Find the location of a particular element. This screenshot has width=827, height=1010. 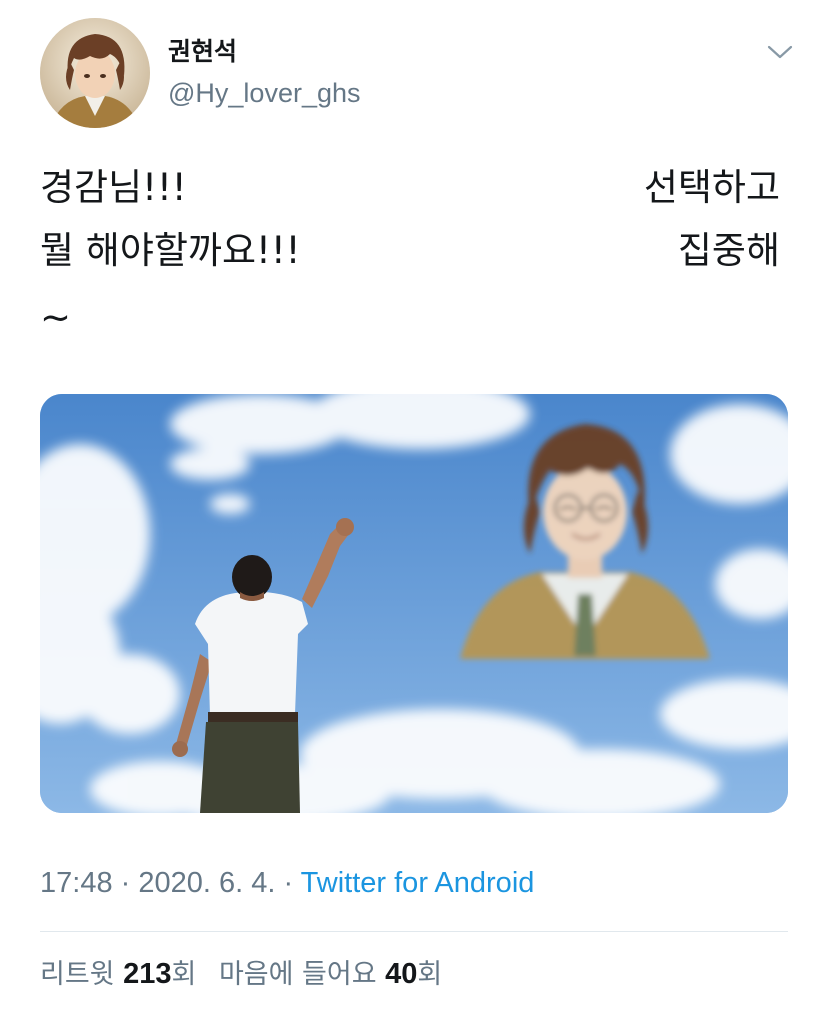

tweet-source-link: Twitter for Android is located at coordinates (418, 883).